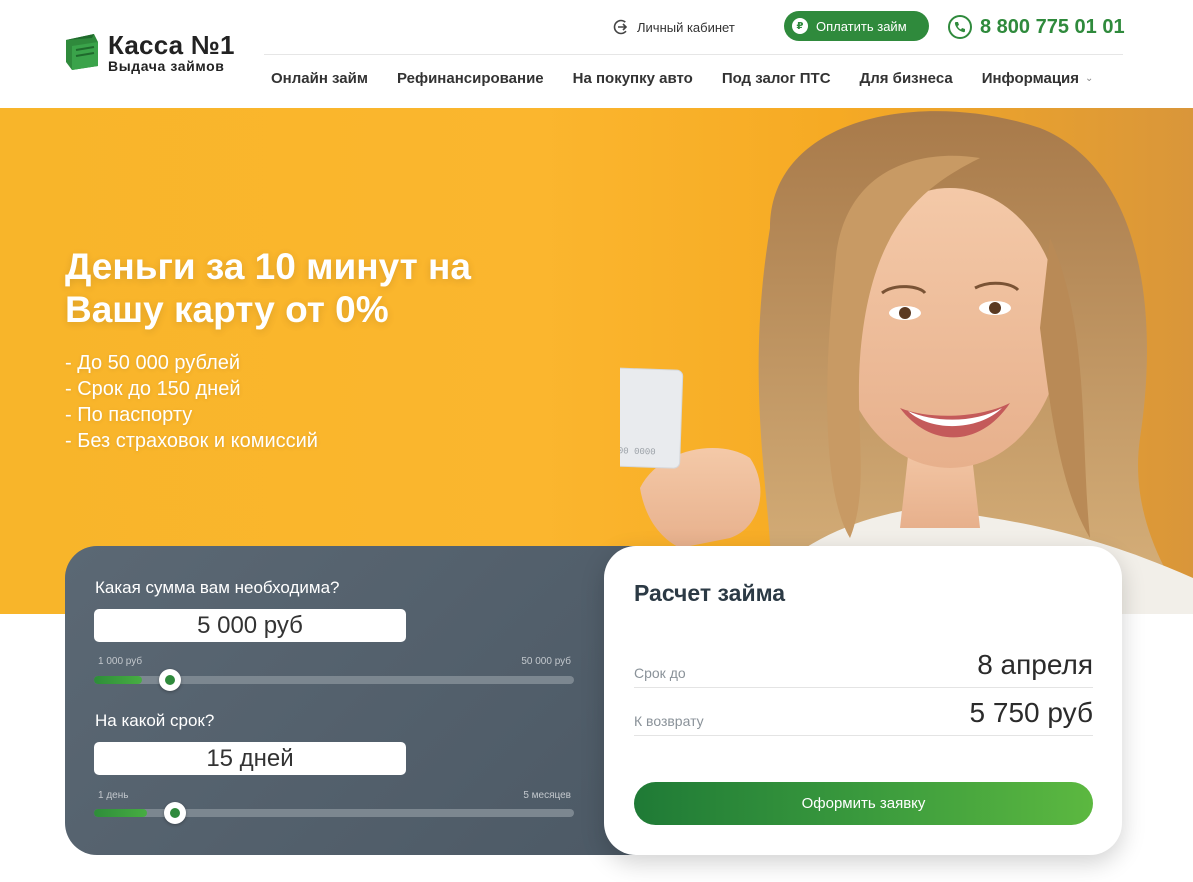  Describe the element at coordinates (470, 78) in the screenshot. I see `nav-item-refinancing: Рефинансирование` at that location.